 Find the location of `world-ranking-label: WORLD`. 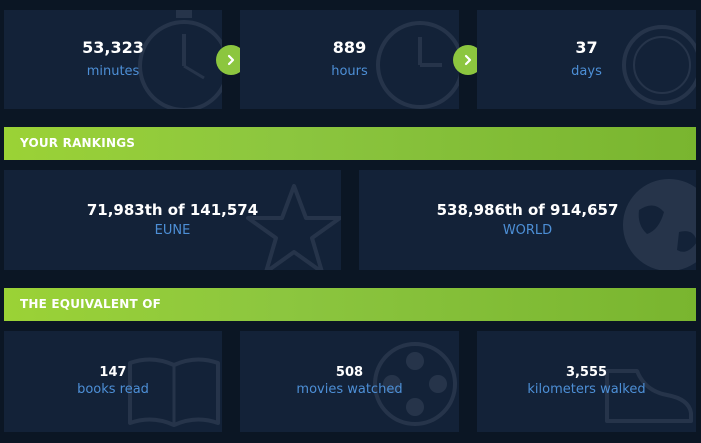

world-ranking-label: WORLD is located at coordinates (527, 230).